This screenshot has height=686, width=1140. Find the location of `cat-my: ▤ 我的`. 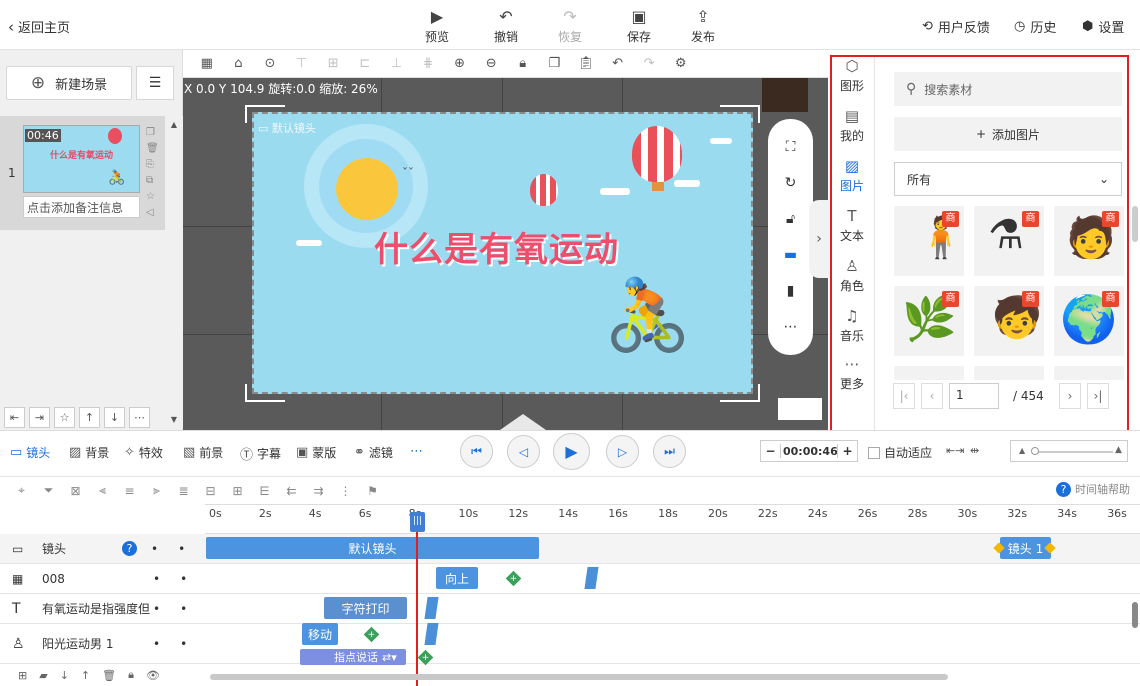

cat-my: ▤ 我的 is located at coordinates (852, 125).